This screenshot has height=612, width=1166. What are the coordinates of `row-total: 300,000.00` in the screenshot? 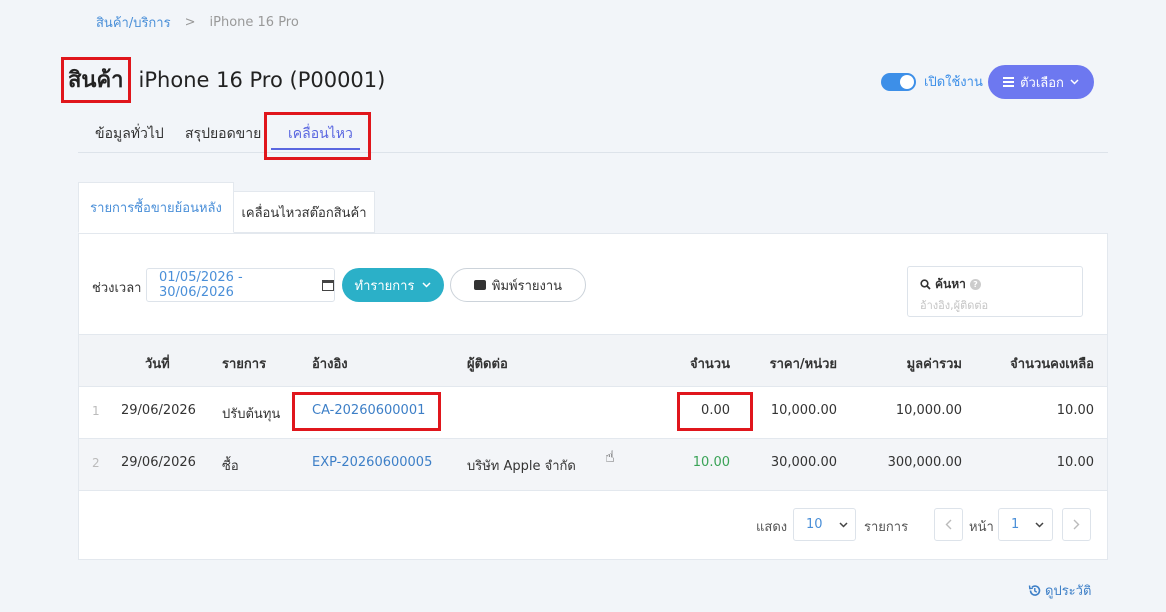 It's located at (924, 462).